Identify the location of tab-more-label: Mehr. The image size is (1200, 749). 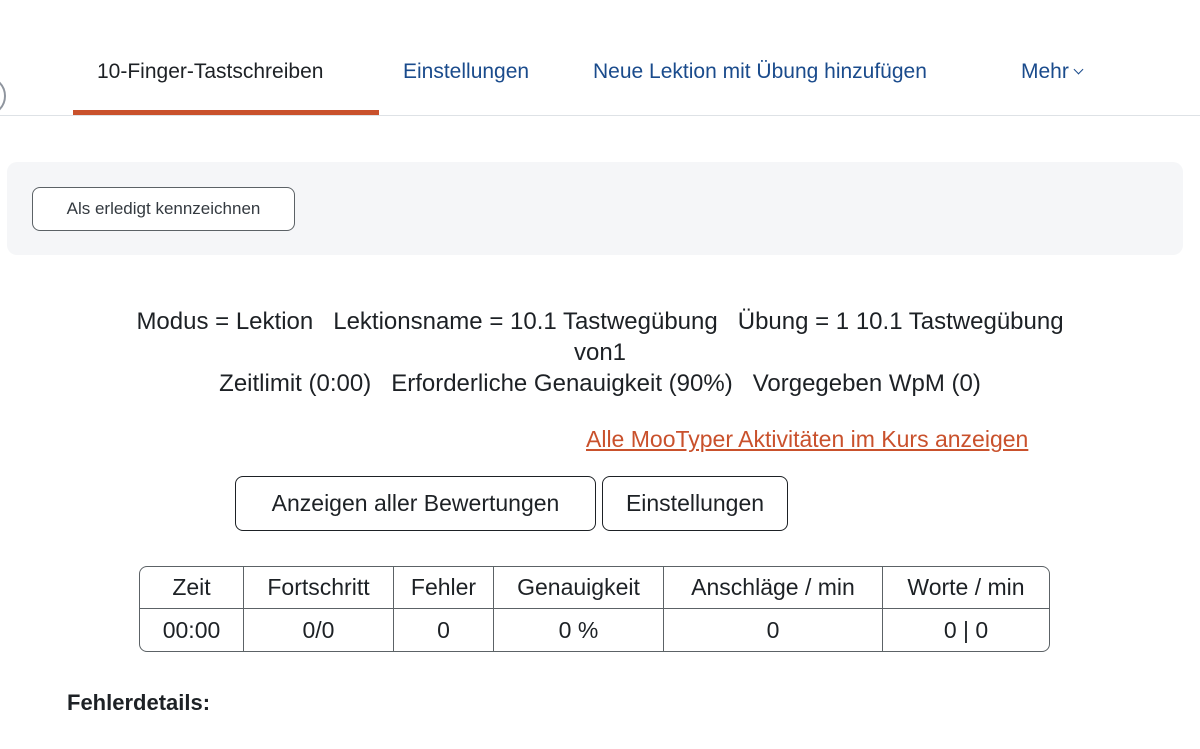
(1045, 71).